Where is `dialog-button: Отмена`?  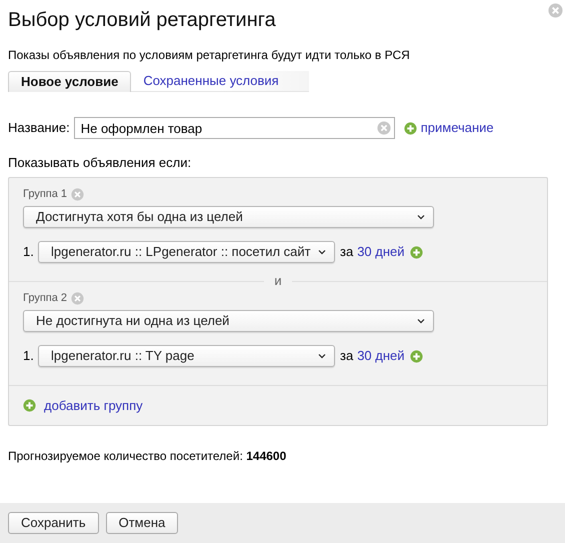
dialog-button: Отмена is located at coordinates (142, 523).